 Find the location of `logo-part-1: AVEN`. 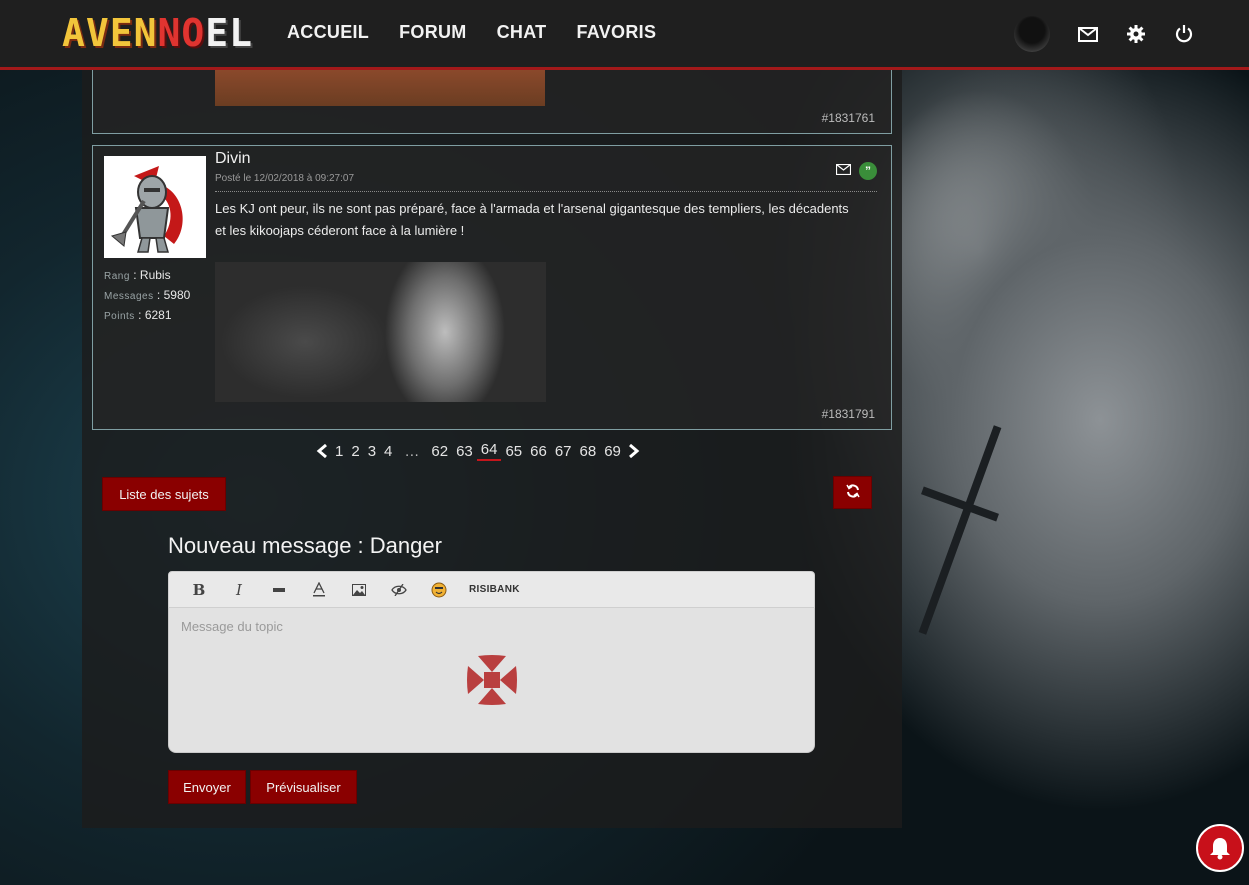

logo-part-1: AVEN is located at coordinates (110, 33).